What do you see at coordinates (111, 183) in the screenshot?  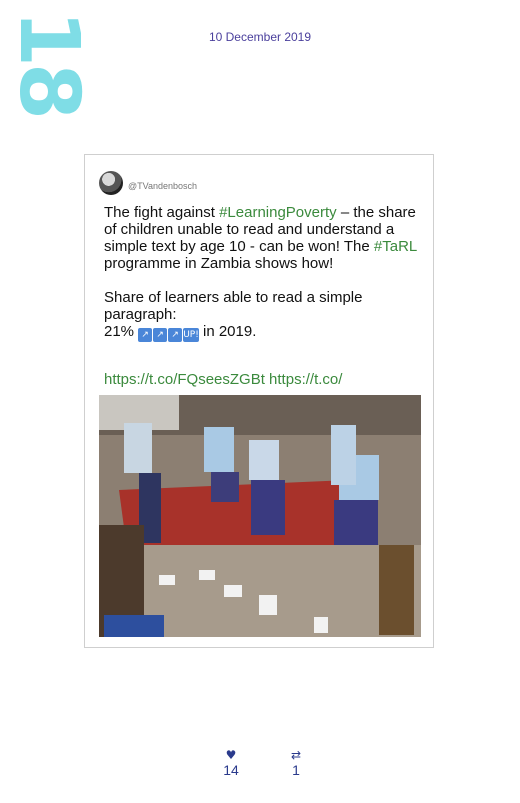 I see `avatar` at bounding box center [111, 183].